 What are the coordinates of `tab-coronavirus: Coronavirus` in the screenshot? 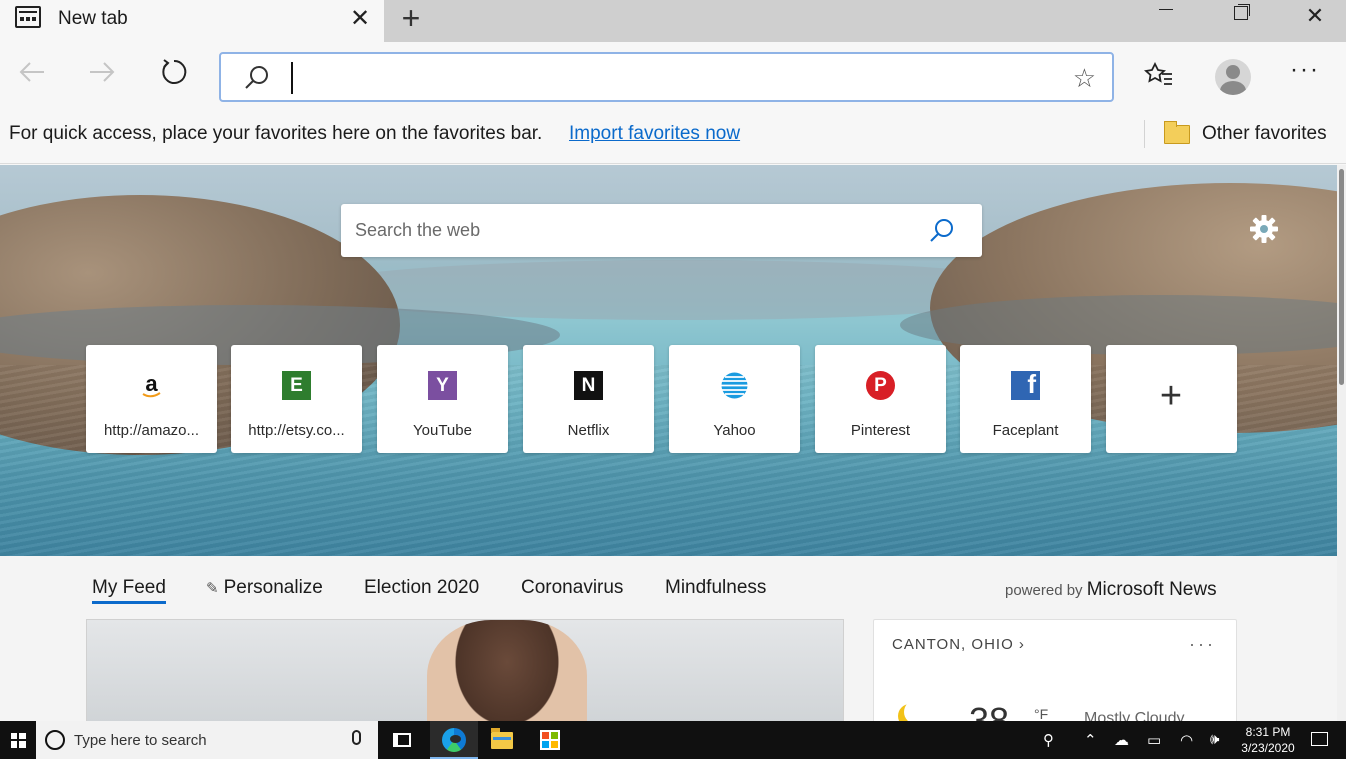 It's located at (572, 588).